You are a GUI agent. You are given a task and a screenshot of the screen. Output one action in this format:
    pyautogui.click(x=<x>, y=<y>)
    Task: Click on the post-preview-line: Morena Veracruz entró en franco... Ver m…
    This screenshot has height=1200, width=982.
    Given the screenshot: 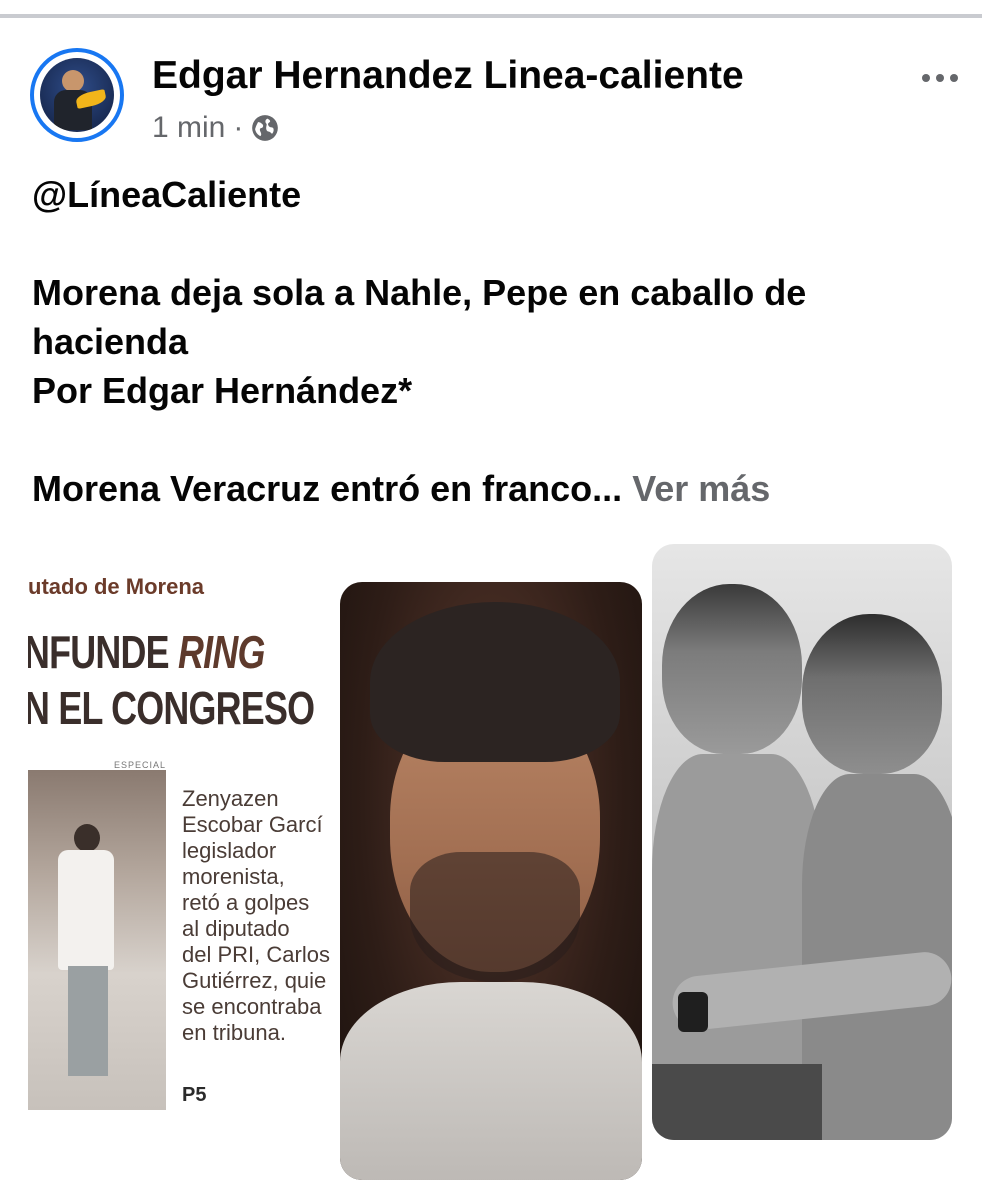 What is the action you would take?
    pyautogui.click(x=492, y=488)
    